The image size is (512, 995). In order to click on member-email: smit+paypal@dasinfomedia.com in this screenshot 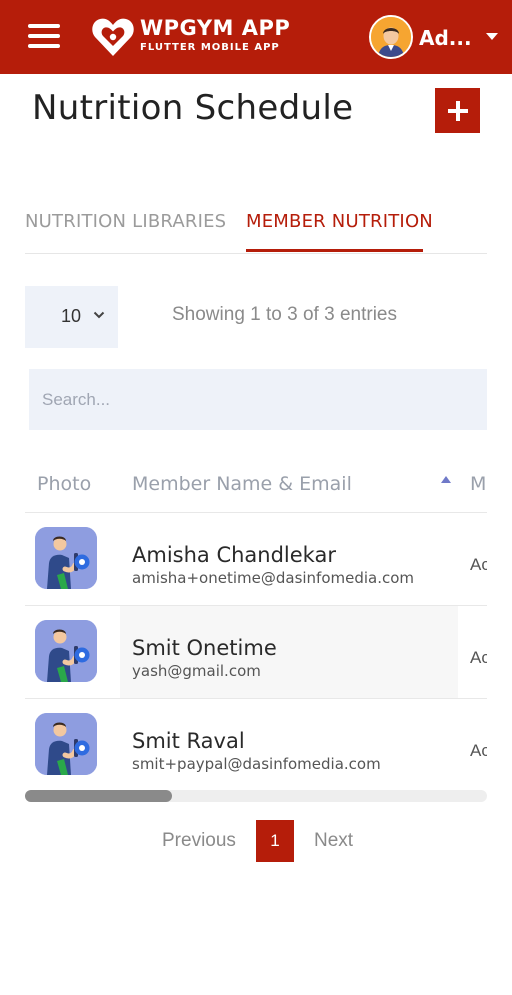, I will do `click(256, 764)`.